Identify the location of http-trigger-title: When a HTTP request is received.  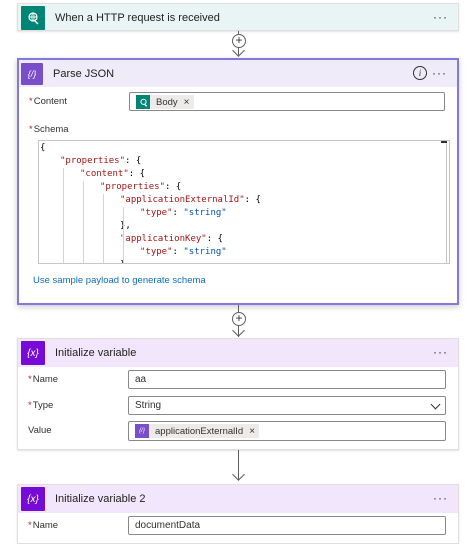
(137, 18).